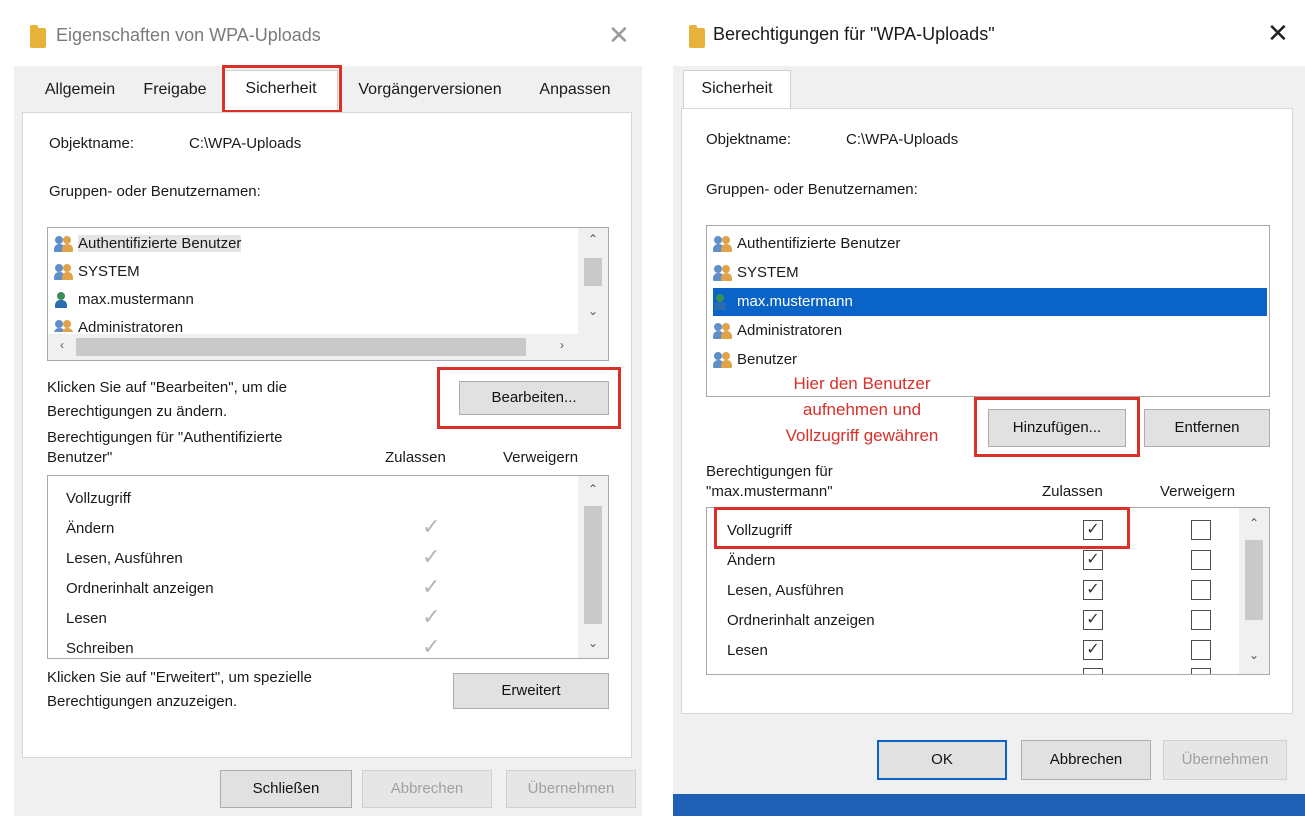  I want to click on permissions-for-line-1: Berechtigungen für "Authentifizierte, so click(165, 437).